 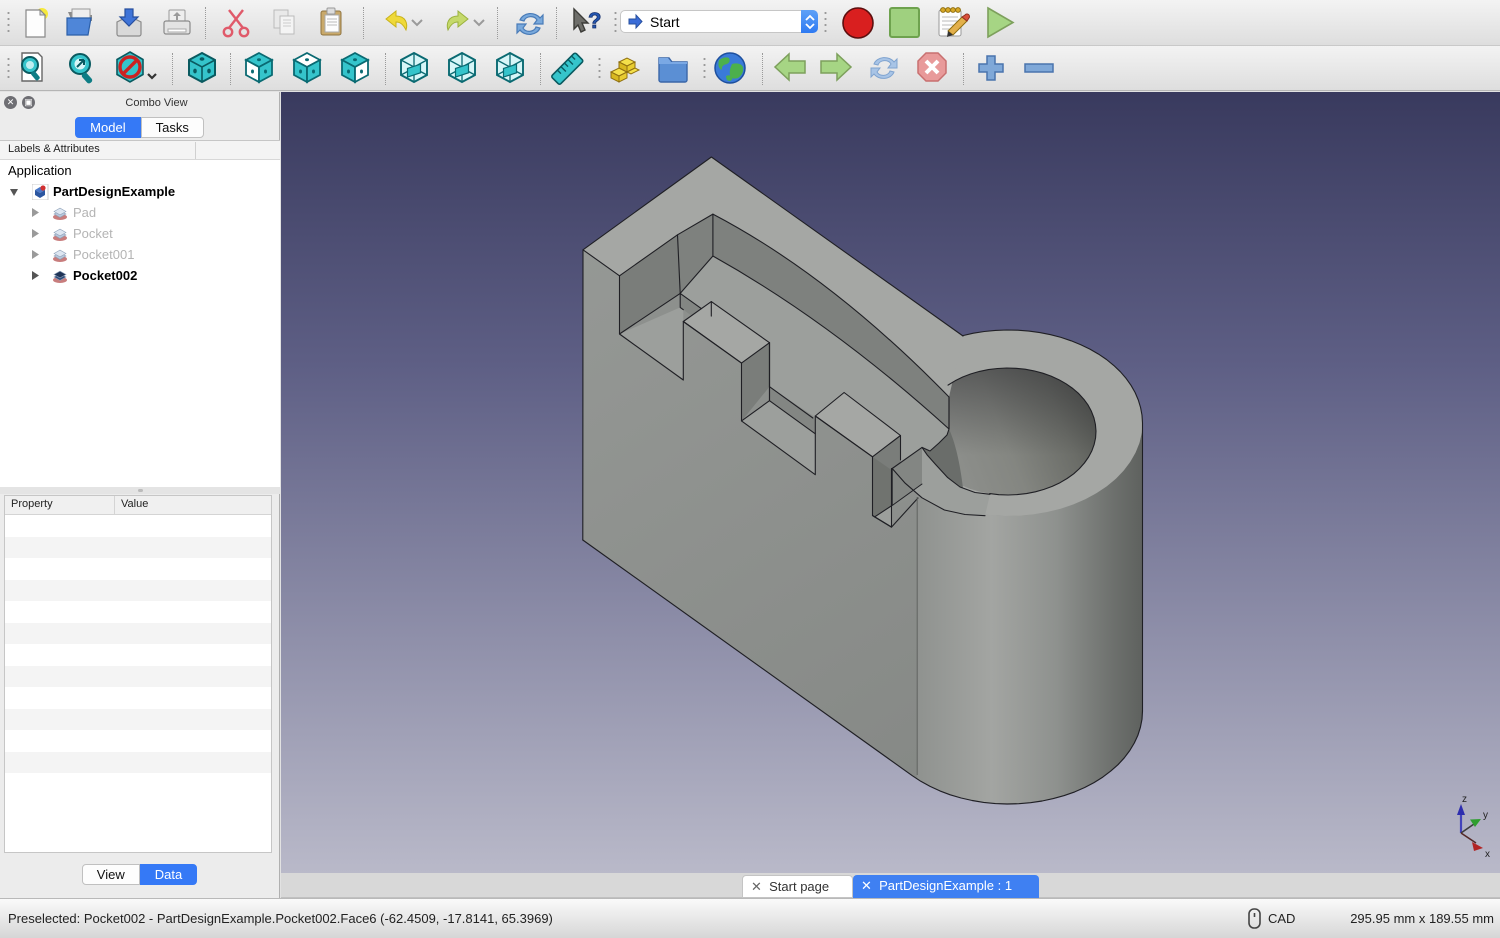 What do you see at coordinates (1487, 854) in the screenshot?
I see `svg-text: x` at bounding box center [1487, 854].